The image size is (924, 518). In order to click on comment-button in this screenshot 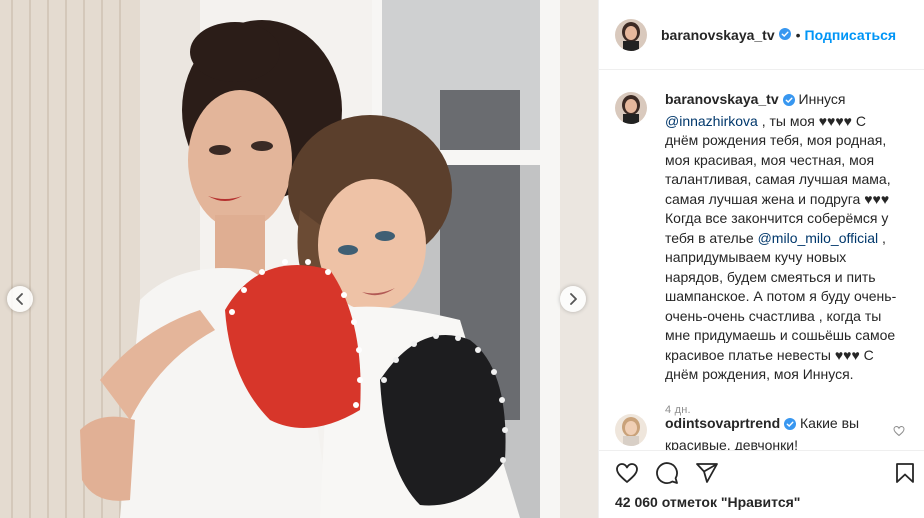, I will do `click(668, 474)`.